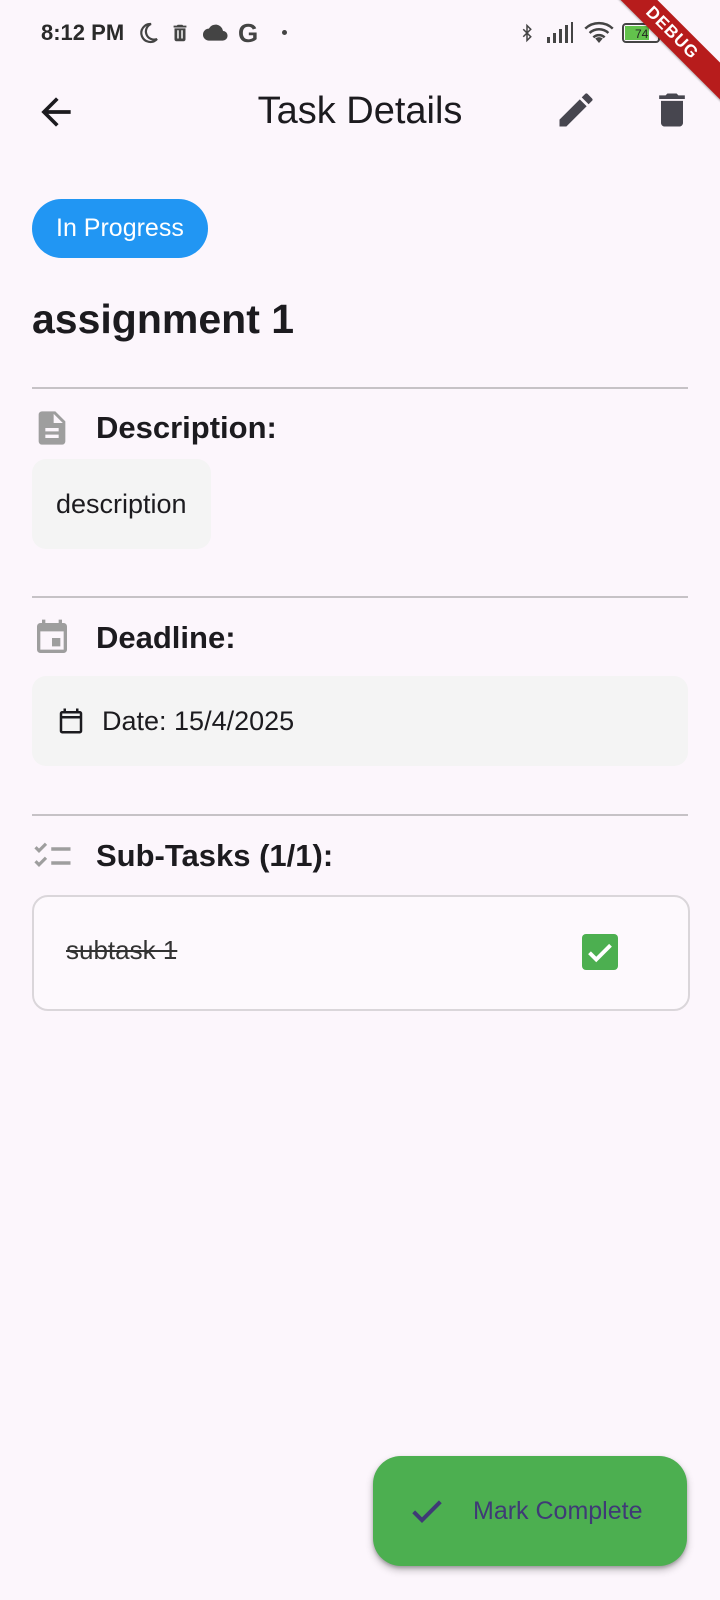  I want to click on cellular-signal-icon, so click(560, 32).